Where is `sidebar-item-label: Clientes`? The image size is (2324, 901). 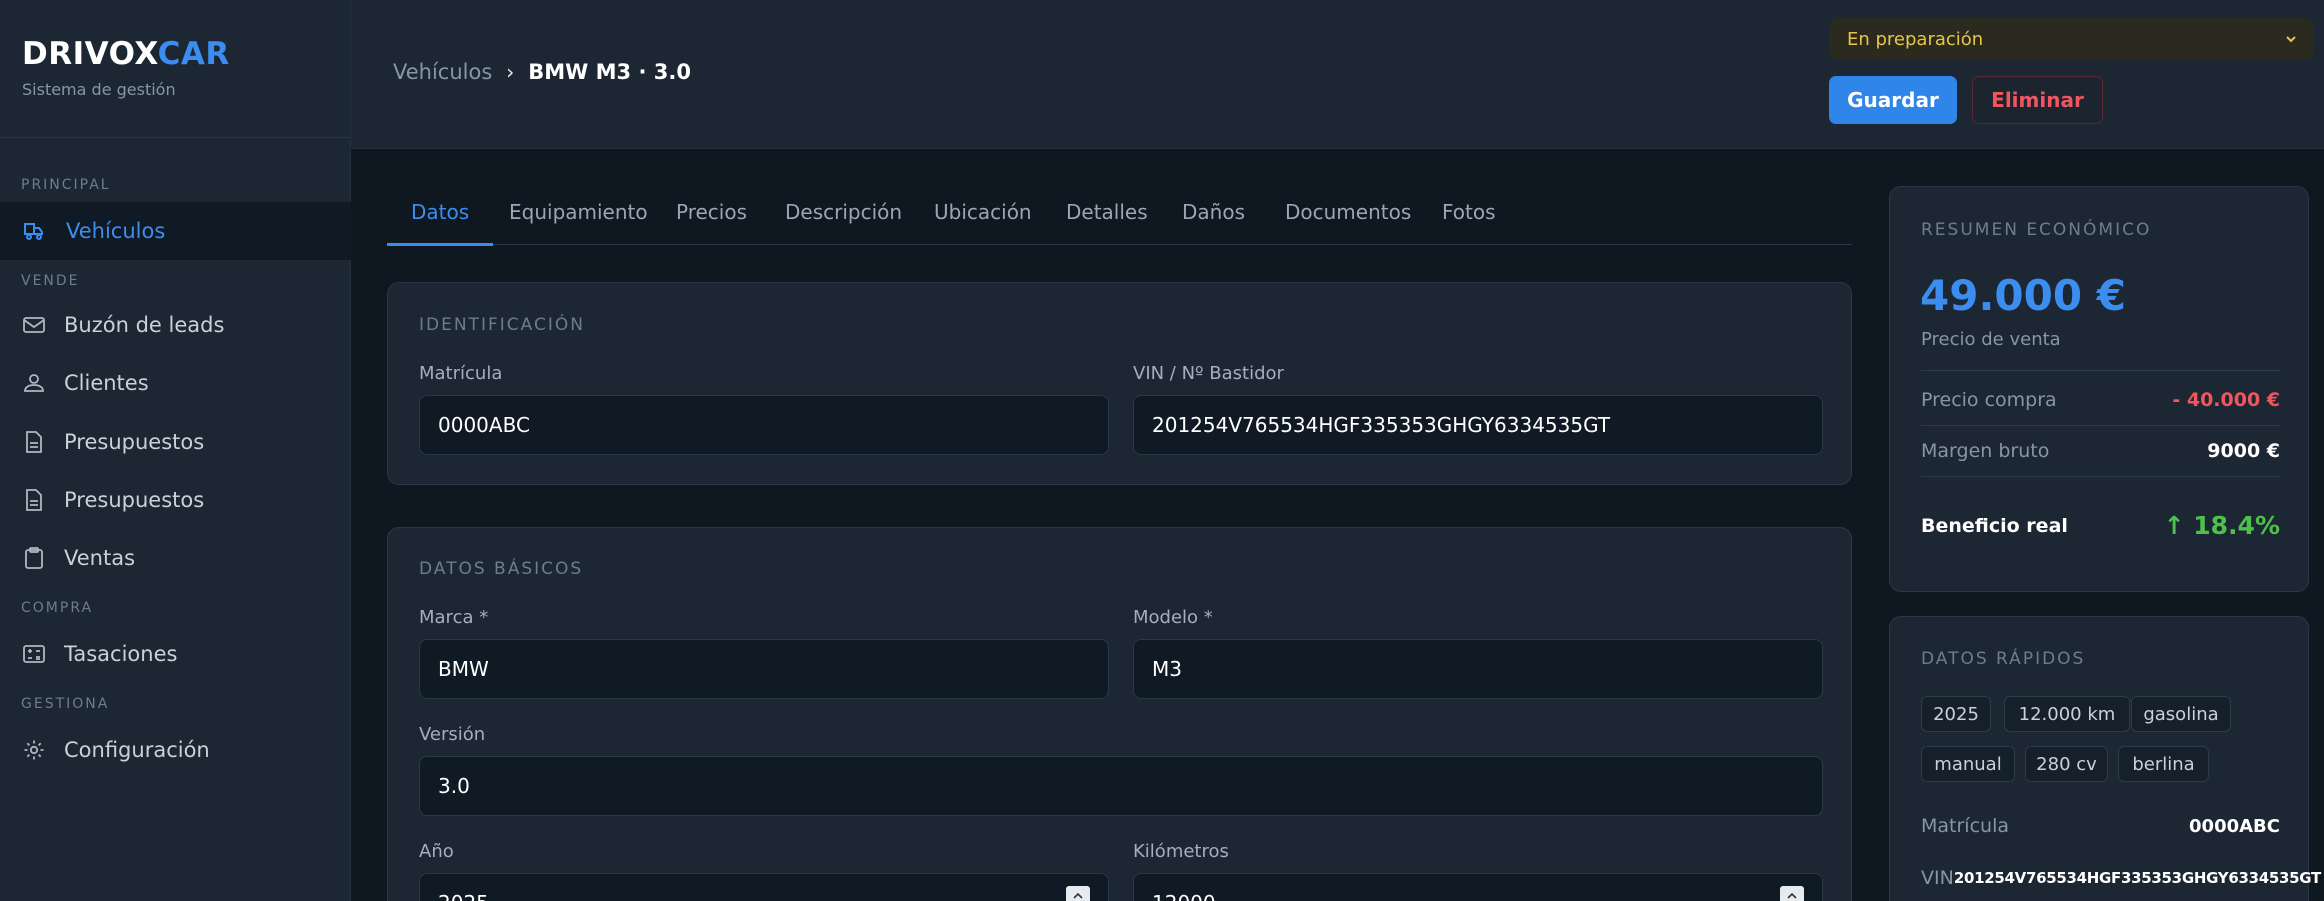
sidebar-item-label: Clientes is located at coordinates (106, 383).